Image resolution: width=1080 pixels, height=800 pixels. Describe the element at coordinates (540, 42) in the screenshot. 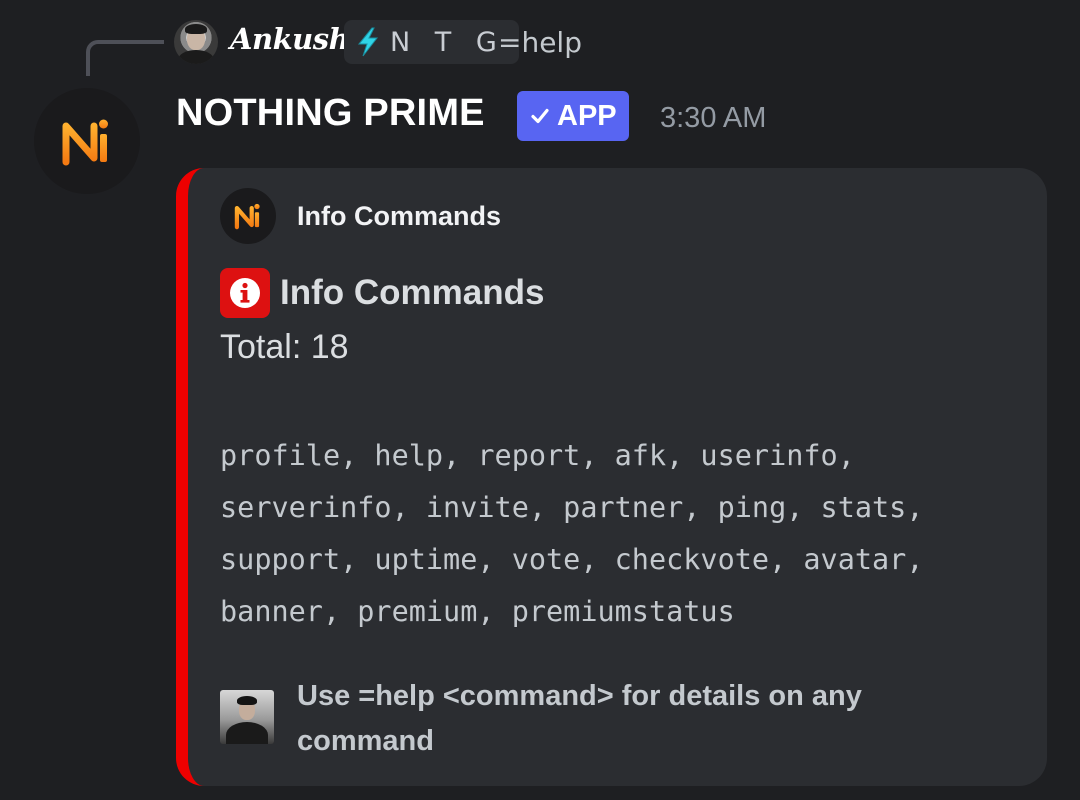

I see `reply-message-content: =help` at that location.